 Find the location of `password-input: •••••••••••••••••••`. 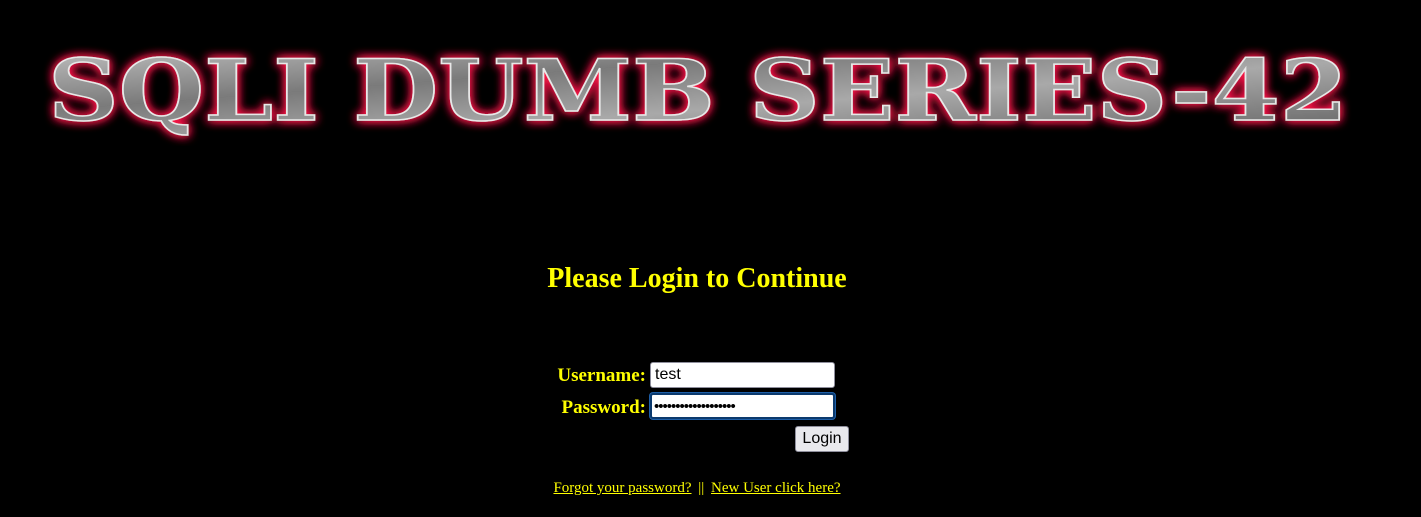

password-input: ••••••••••••••••••• is located at coordinates (742, 406).